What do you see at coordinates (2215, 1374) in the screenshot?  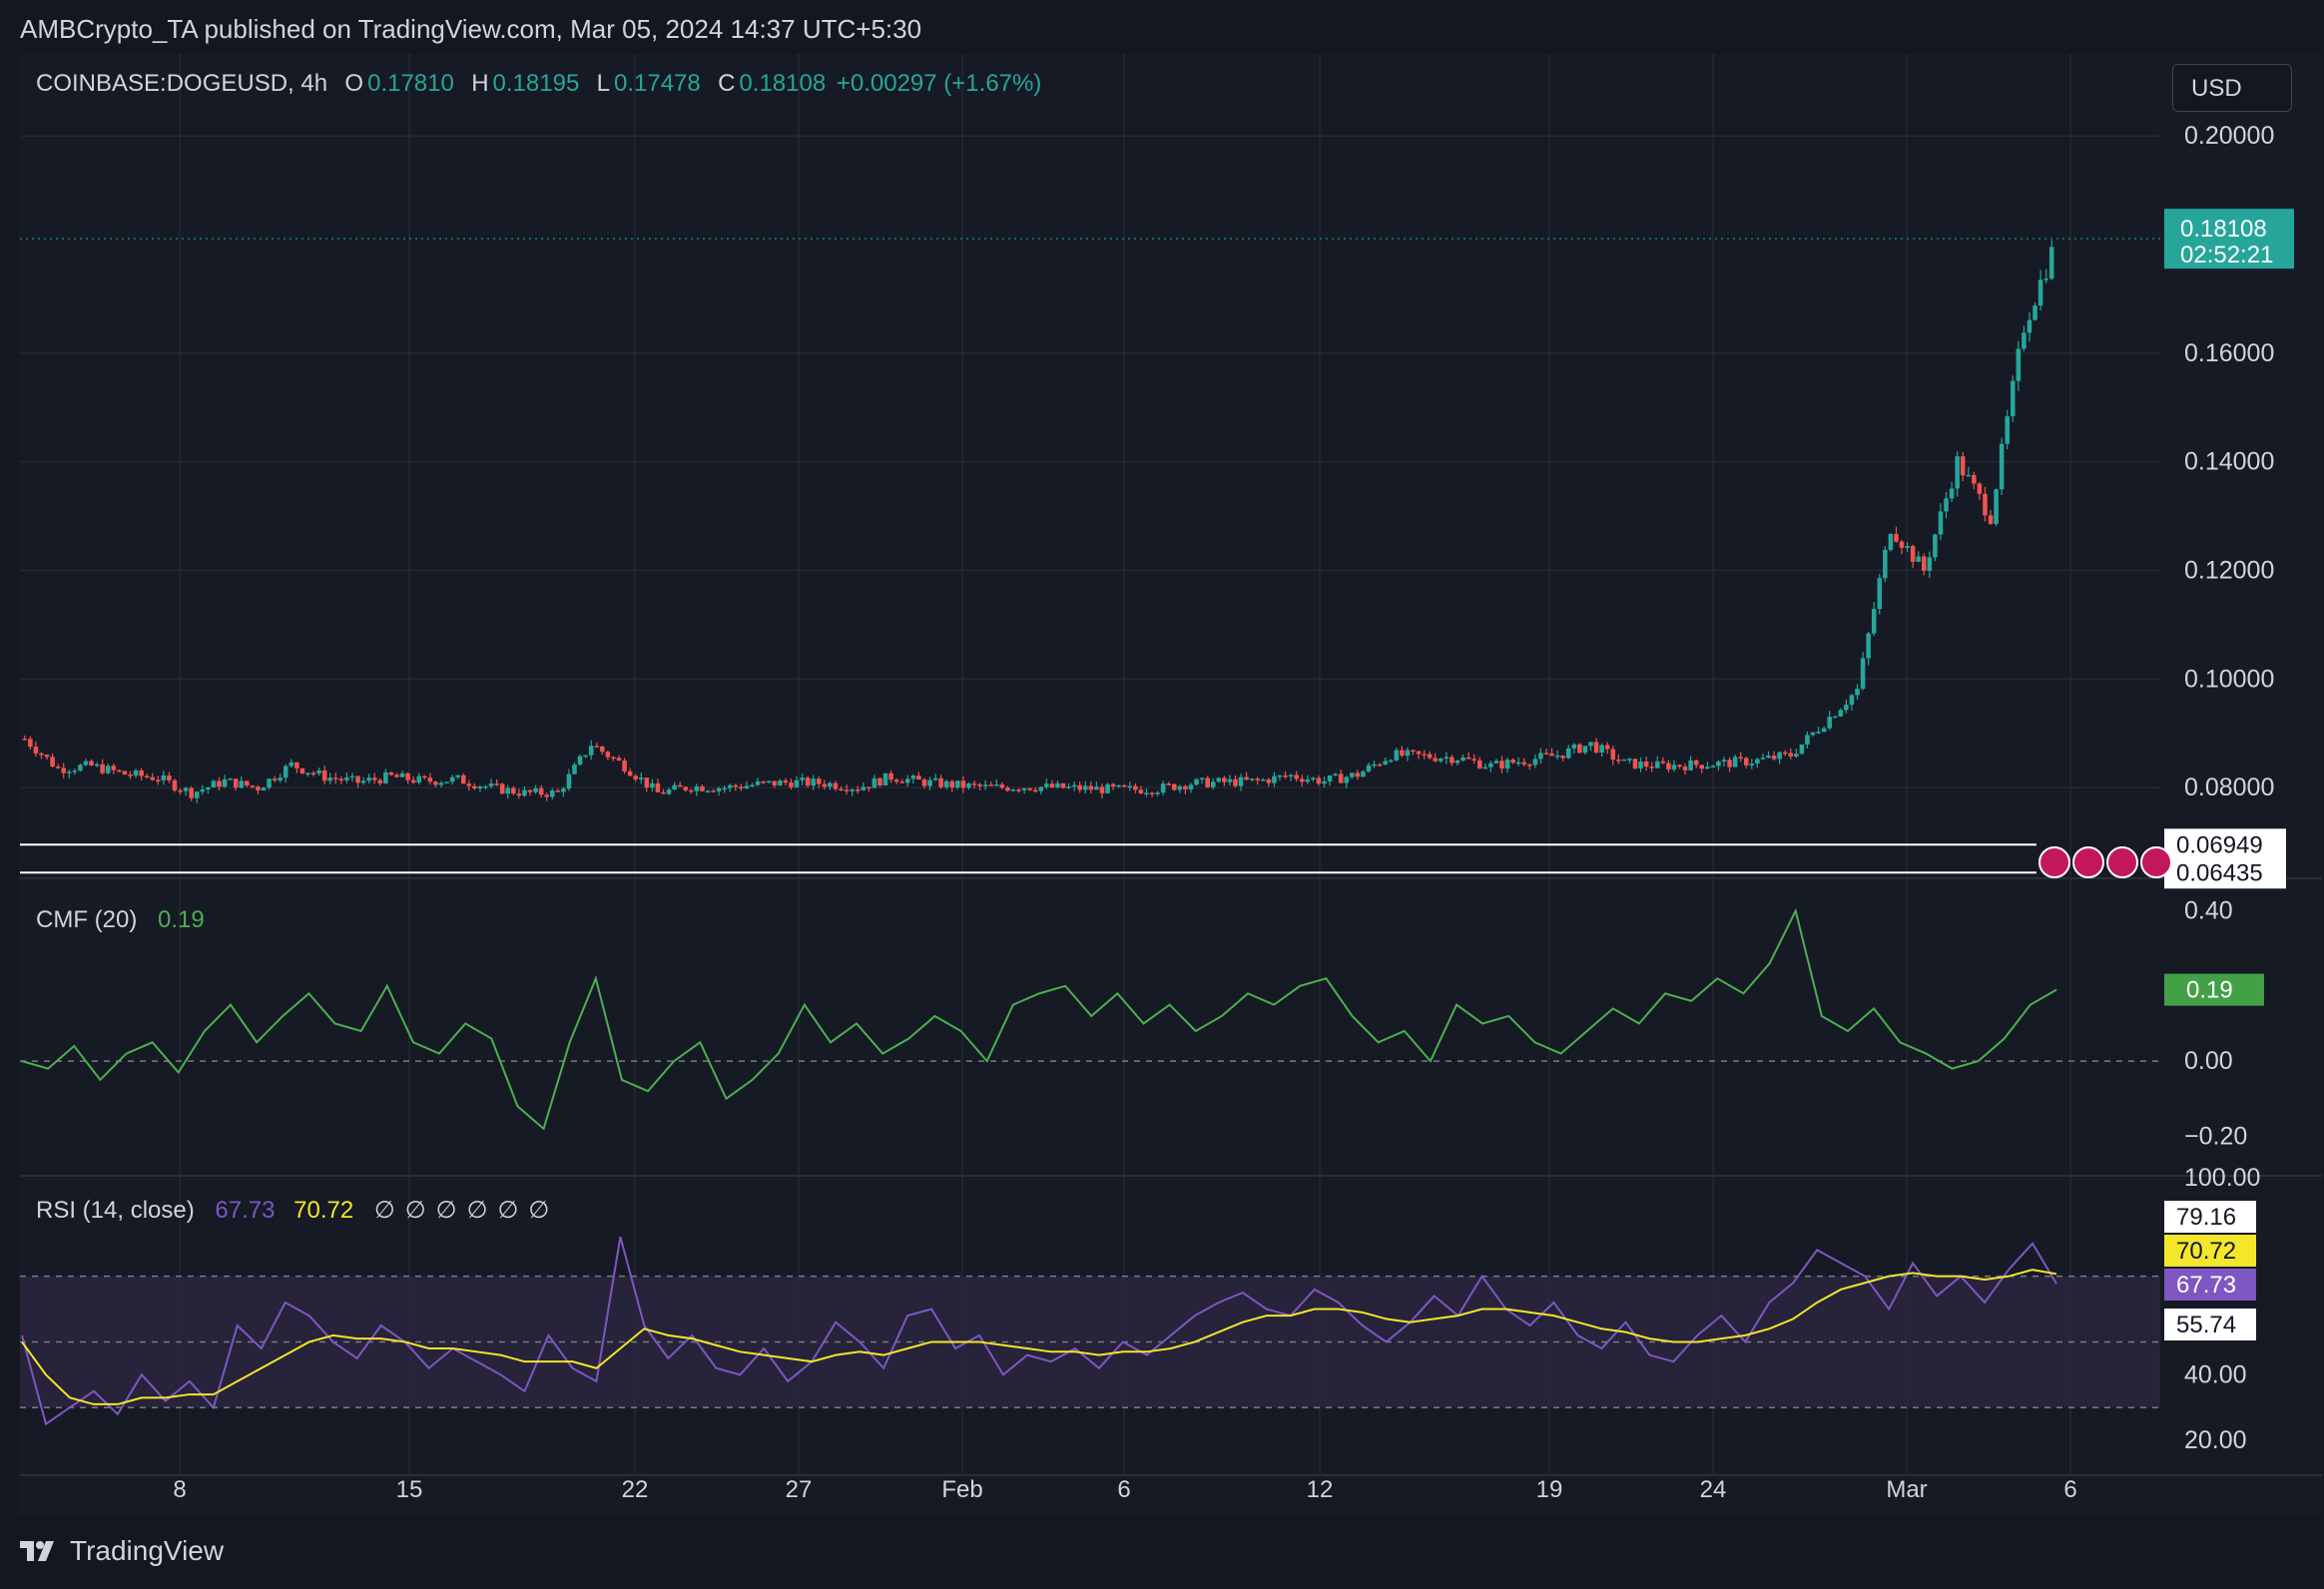 I see `rsi-tick-label: 40.00` at bounding box center [2215, 1374].